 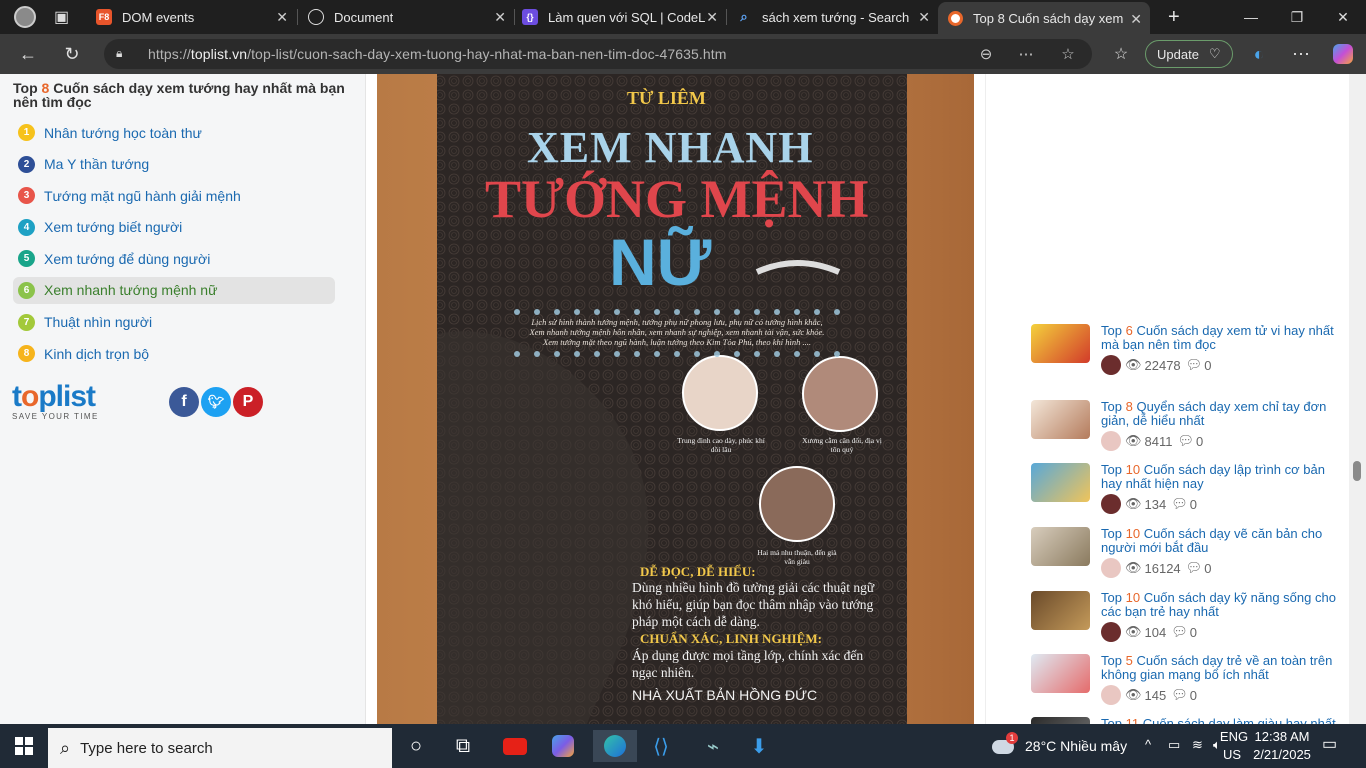 I want to click on task-view-button: ⧉, so click(x=463, y=746).